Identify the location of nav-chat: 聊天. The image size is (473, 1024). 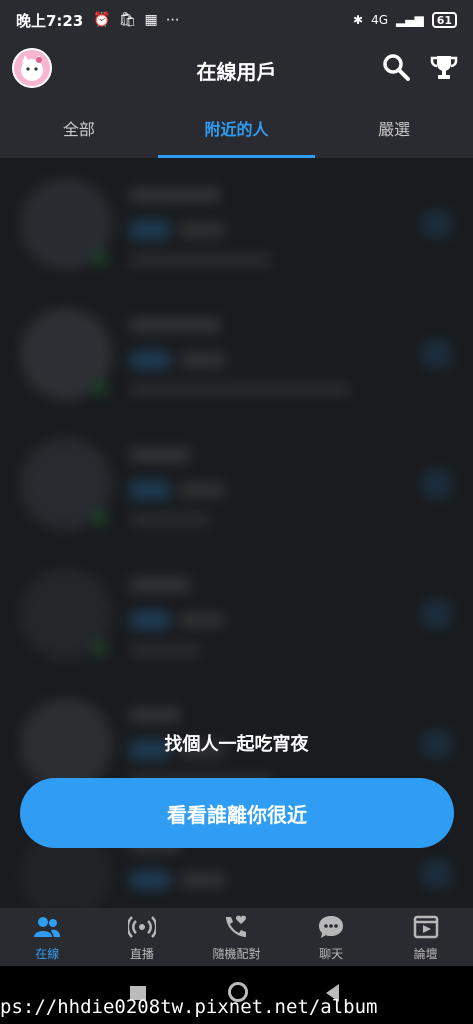
(331, 937).